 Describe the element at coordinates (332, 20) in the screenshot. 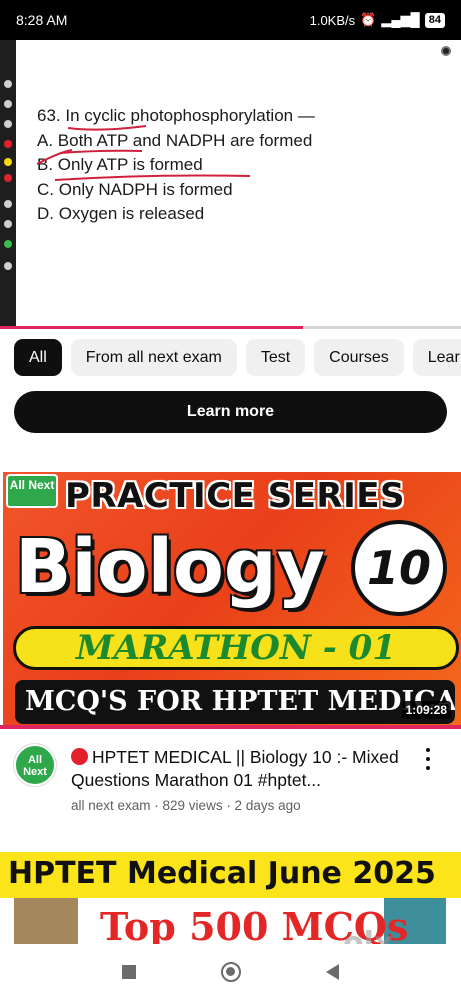

I see `network-speed: 1.0KB/s` at that location.